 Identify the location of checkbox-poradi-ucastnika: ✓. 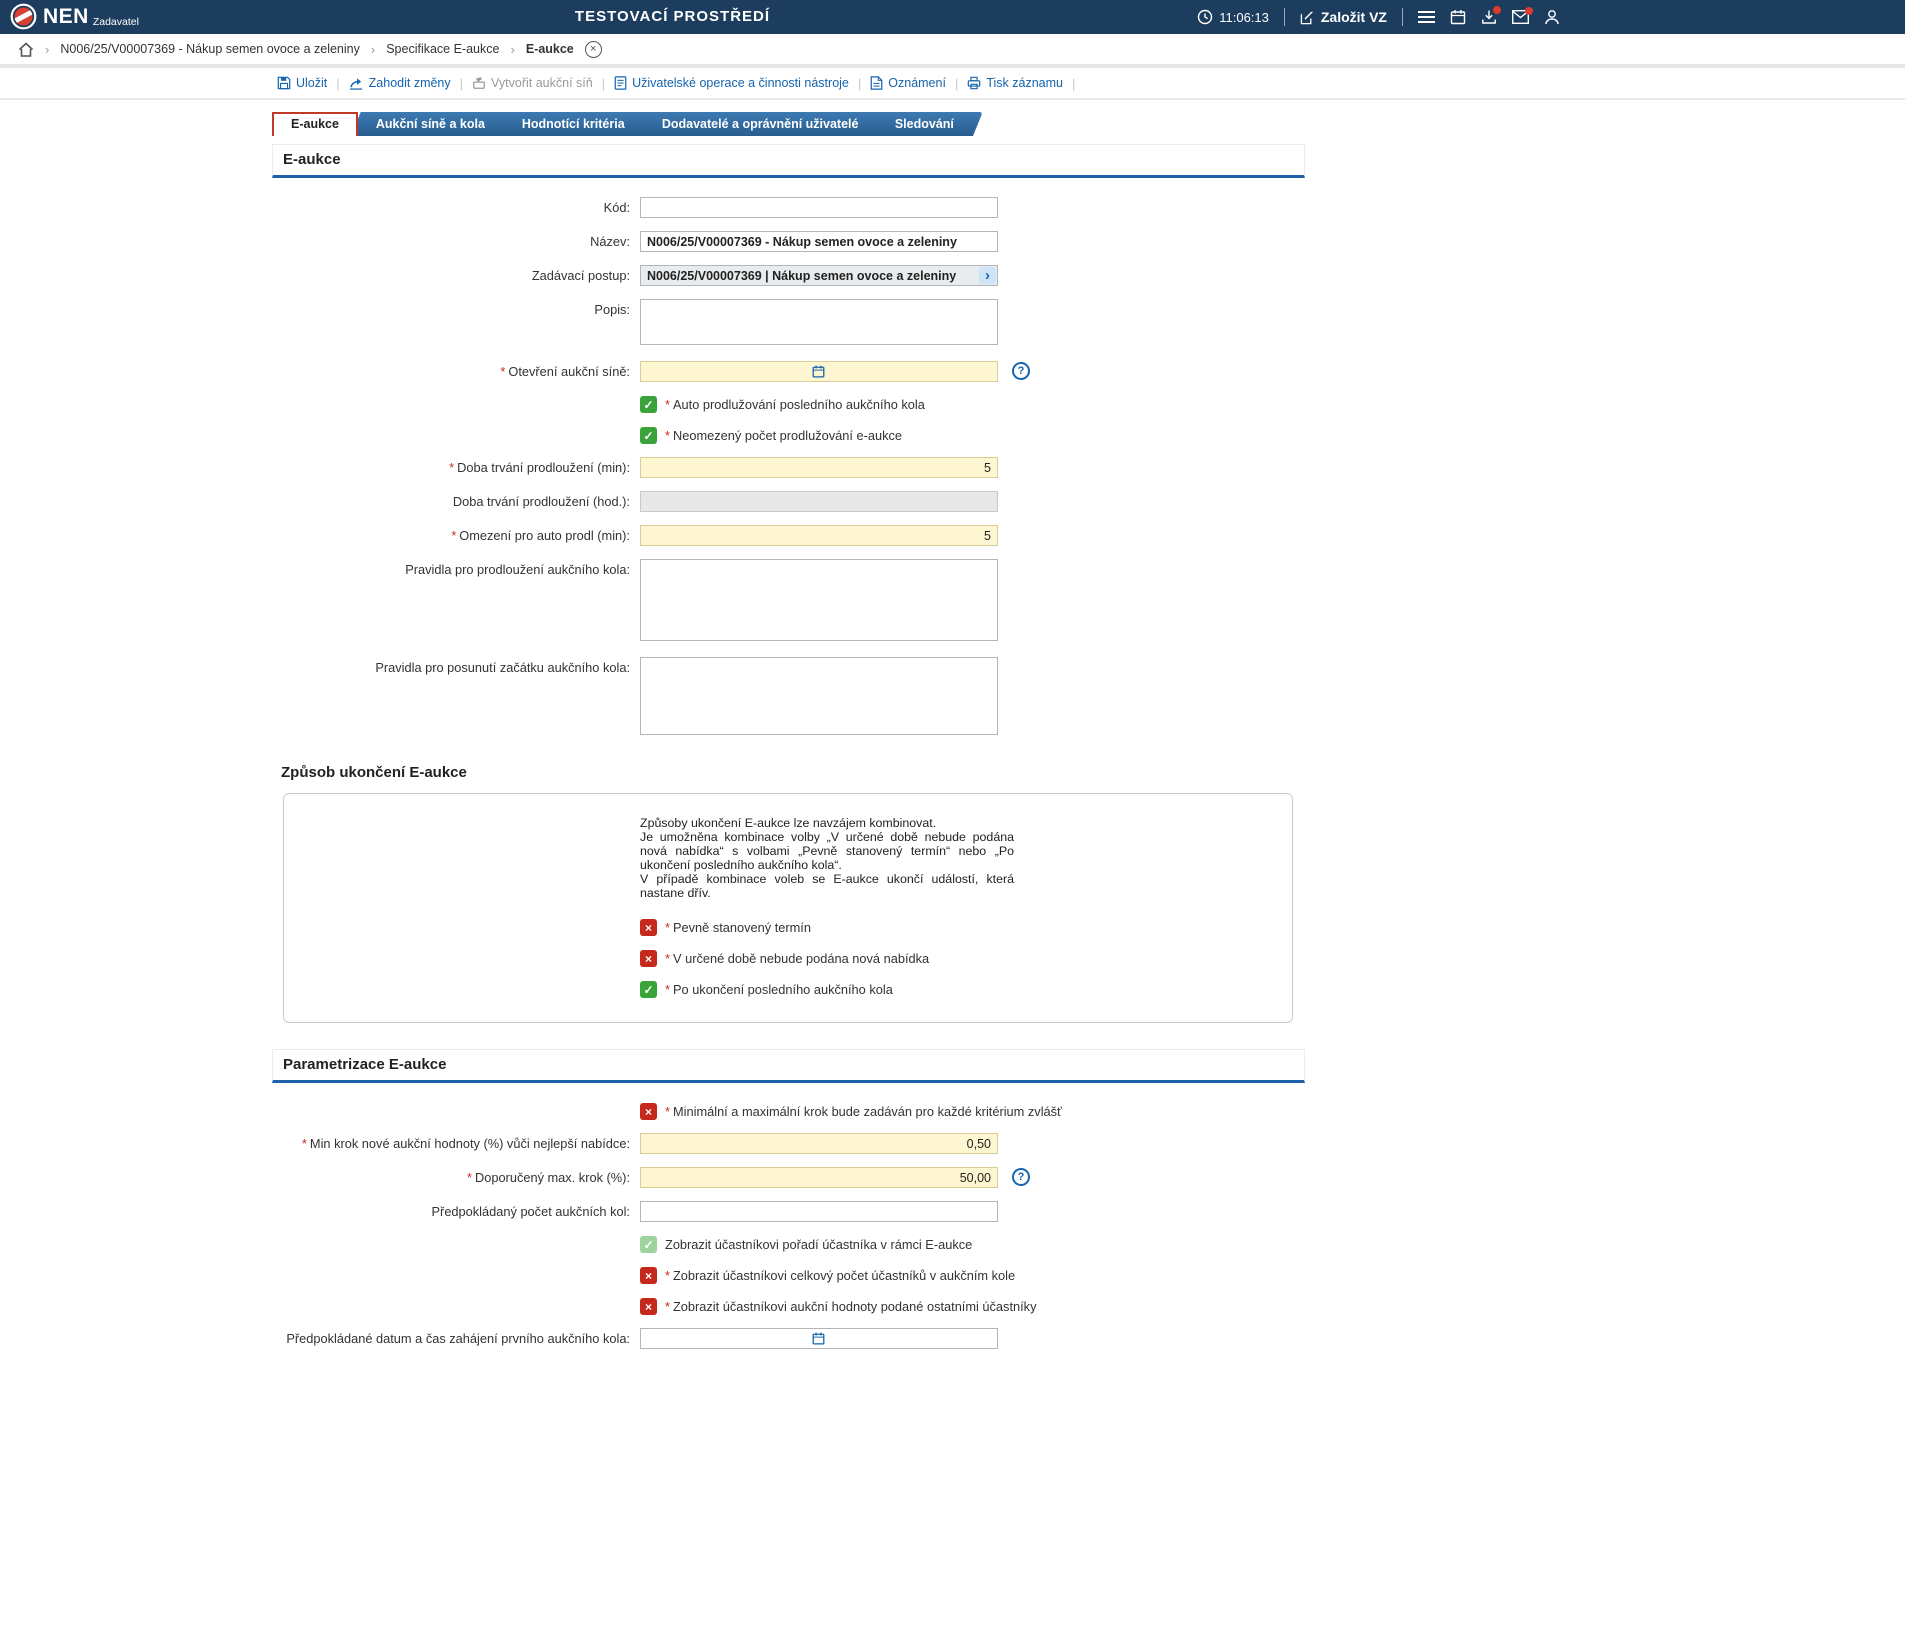
(648, 1244).